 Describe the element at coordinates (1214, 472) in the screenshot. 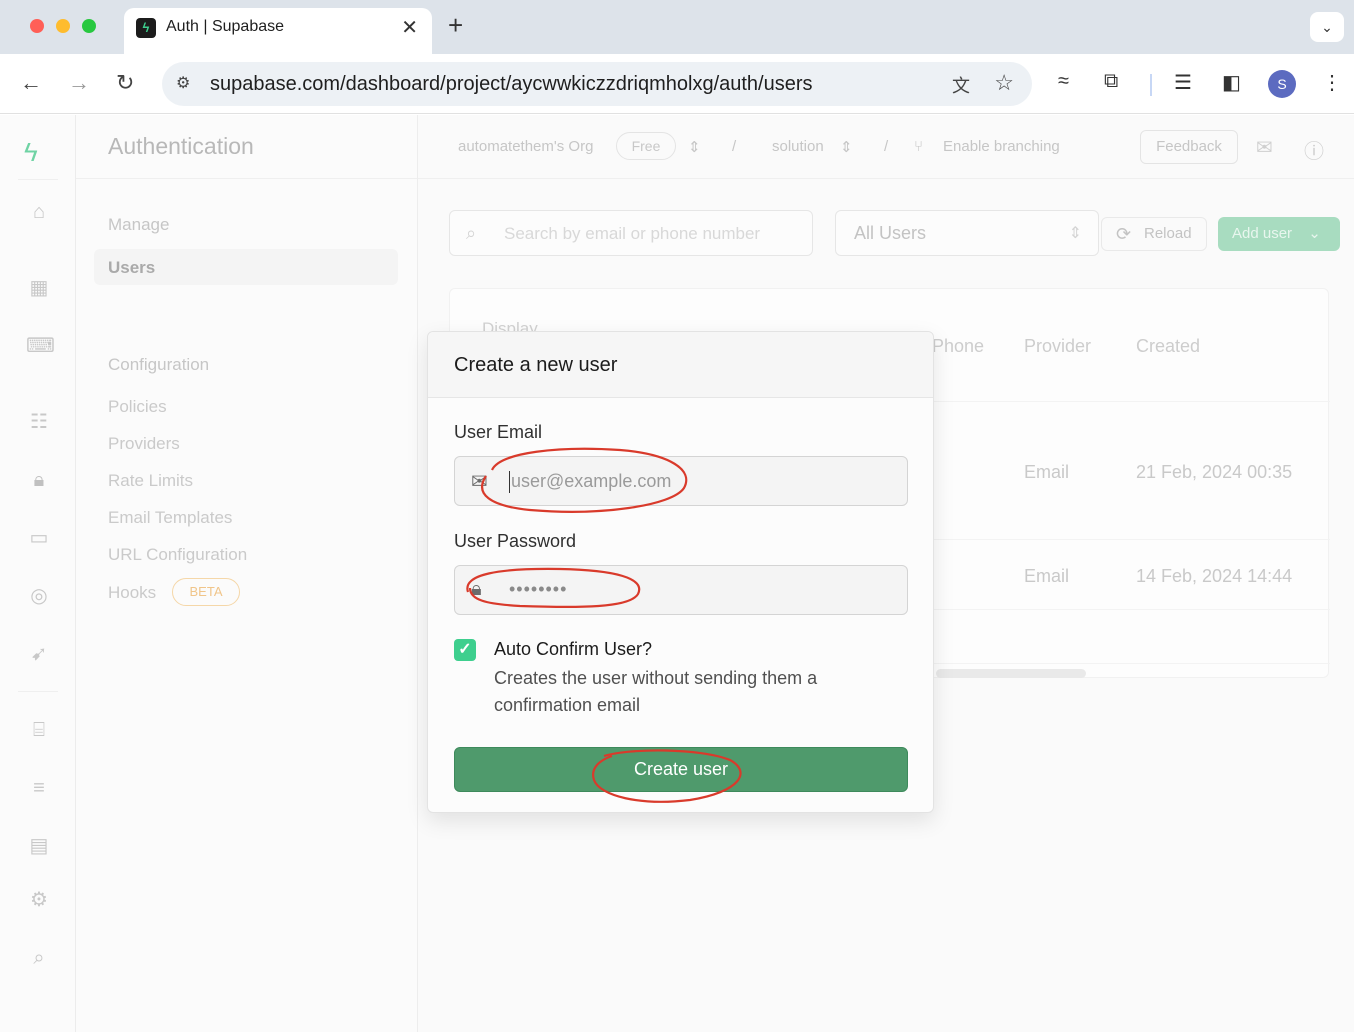

I see `row-created: 21 Feb, 2024 00:35` at that location.